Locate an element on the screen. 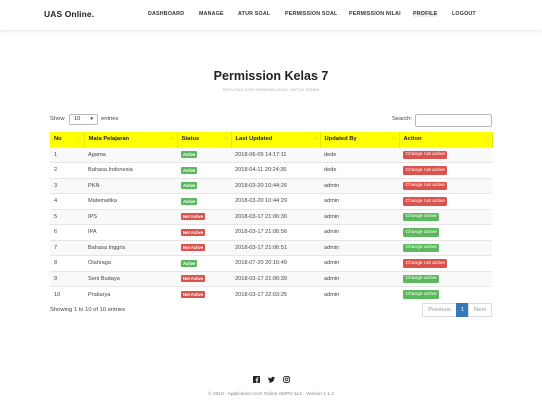 This screenshot has width=542, height=420. nav-profile: PROFILE is located at coordinates (425, 14).